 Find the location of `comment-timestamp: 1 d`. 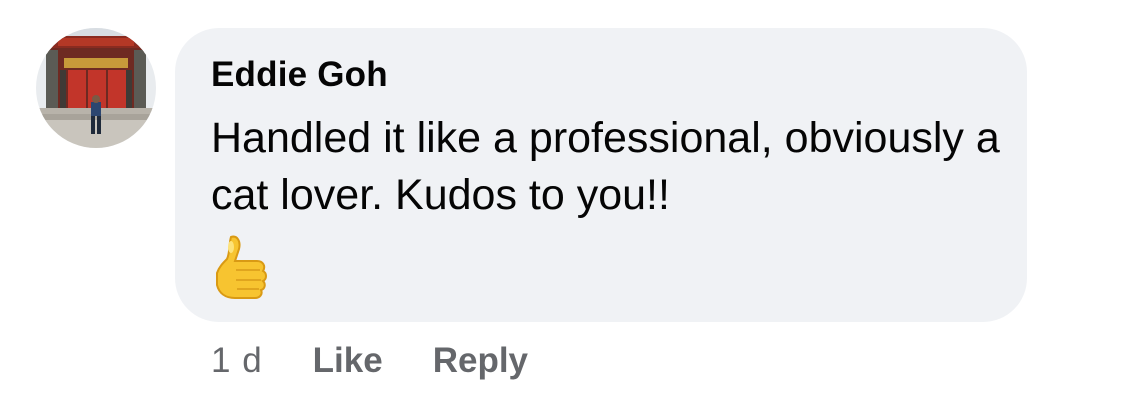

comment-timestamp: 1 d is located at coordinates (237, 361).